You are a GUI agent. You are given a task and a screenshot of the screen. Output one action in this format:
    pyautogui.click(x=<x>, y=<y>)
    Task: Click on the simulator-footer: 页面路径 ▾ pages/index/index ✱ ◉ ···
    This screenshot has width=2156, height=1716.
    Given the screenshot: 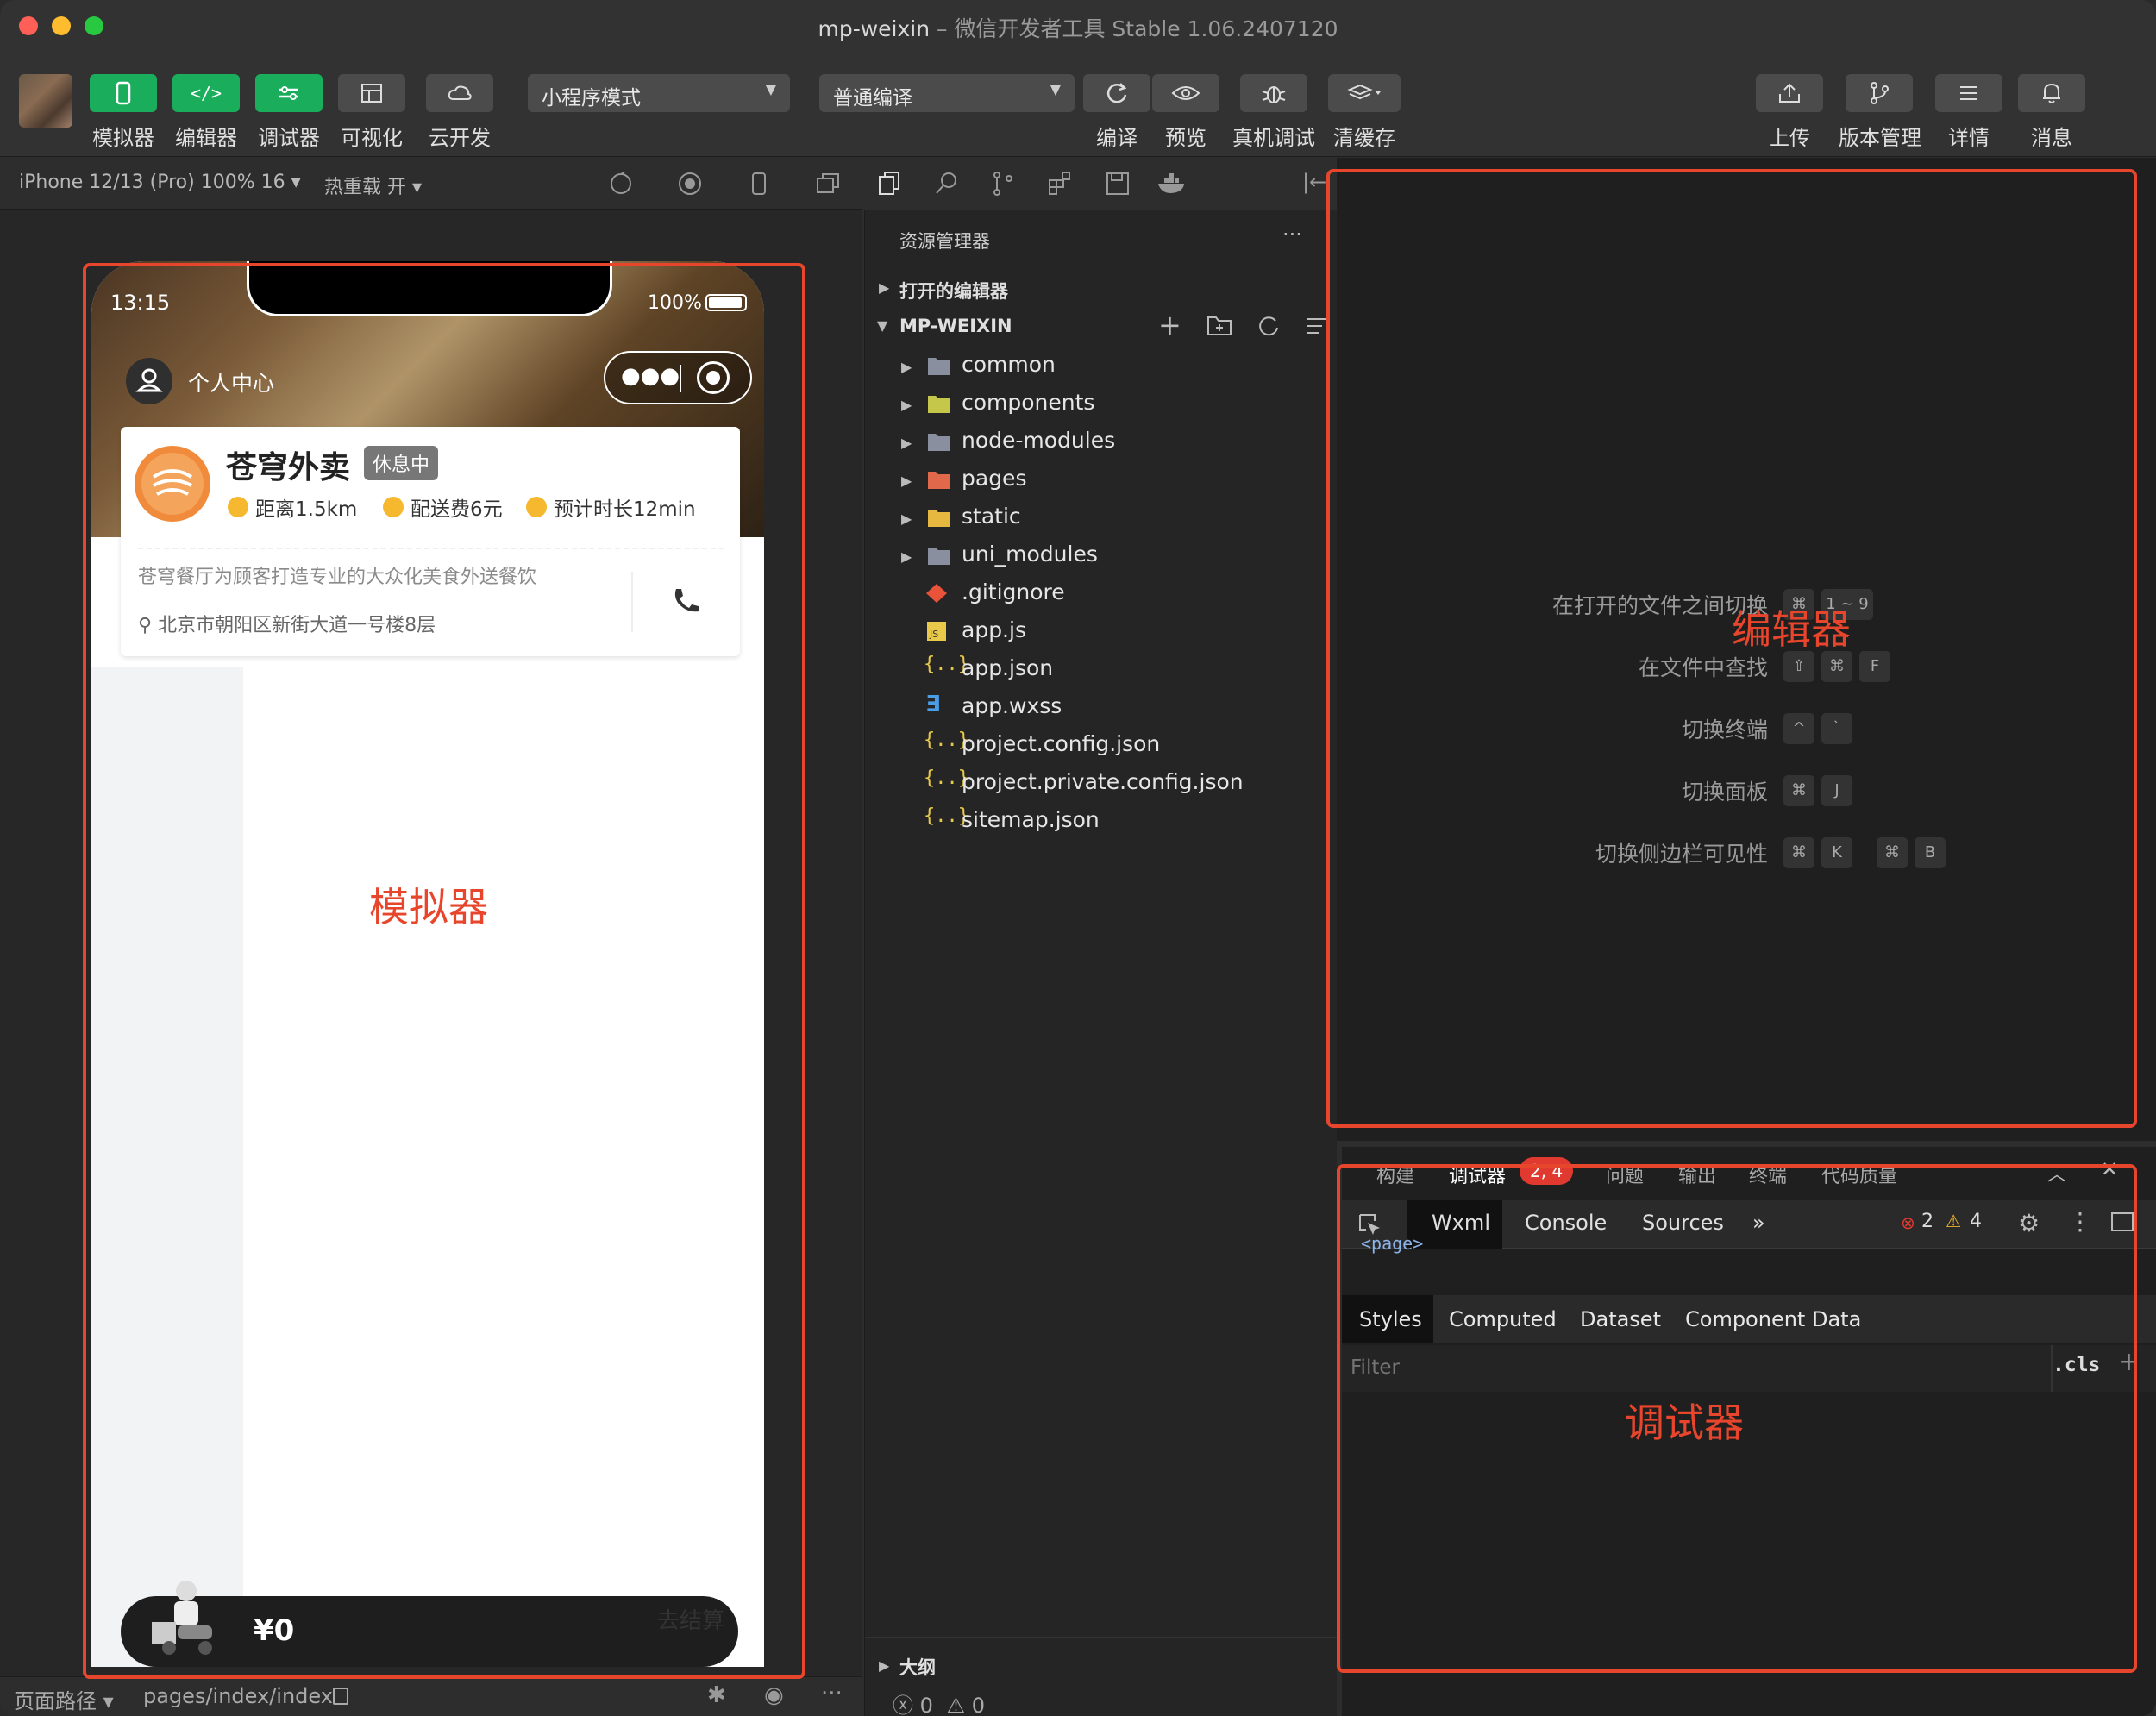 What is the action you would take?
    pyautogui.click(x=431, y=1696)
    